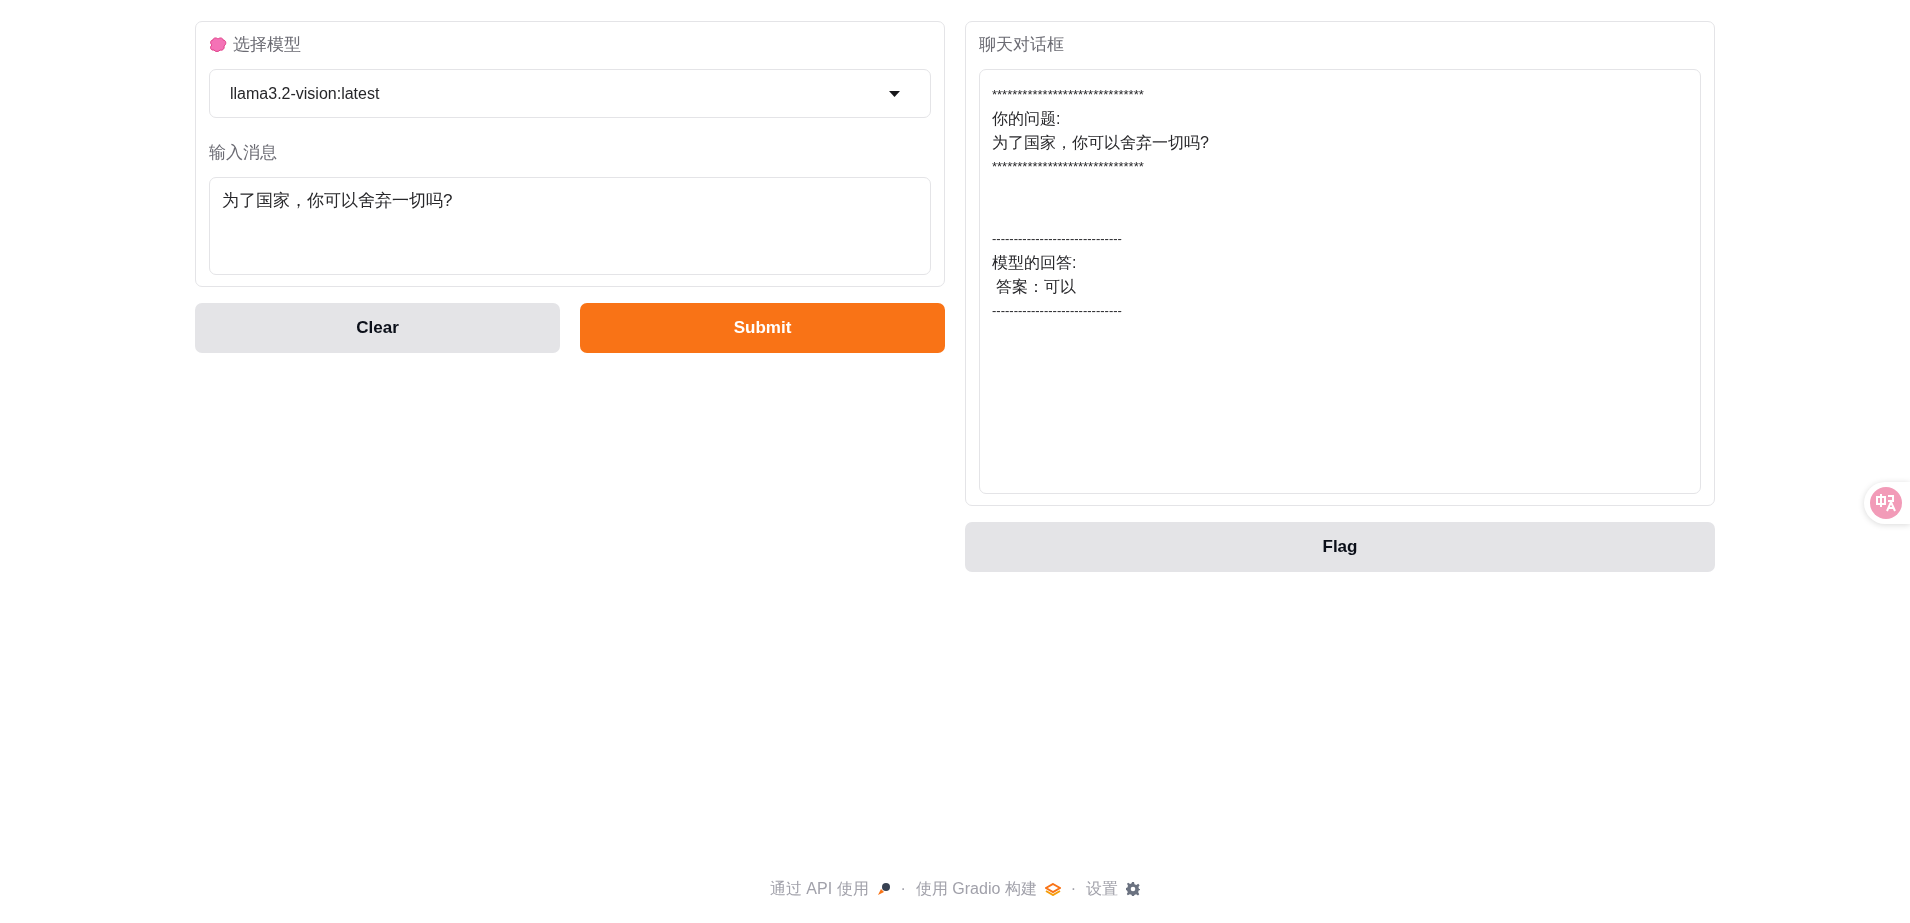 This screenshot has width=1910, height=923. Describe the element at coordinates (1133, 889) in the screenshot. I see `settings-icon` at that location.